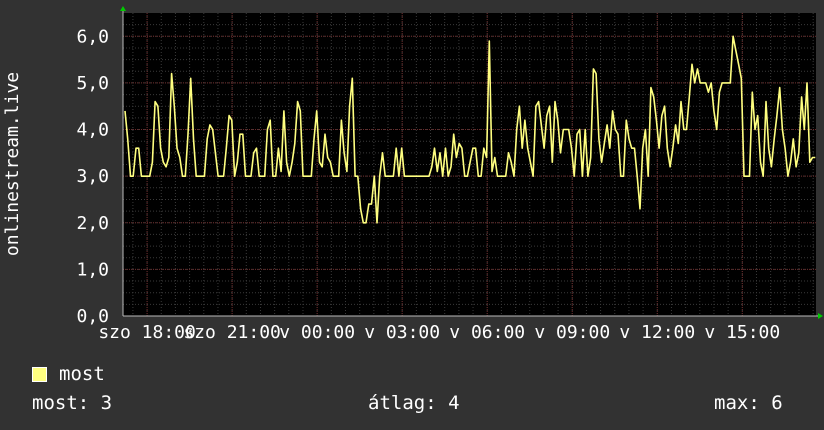 The height and width of the screenshot is (430, 824). What do you see at coordinates (12, 164) in the screenshot?
I see `y-axis-label: onlinestream.live` at bounding box center [12, 164].